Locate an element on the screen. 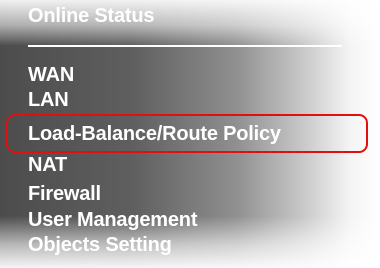 The height and width of the screenshot is (268, 380). menu-item-firewall: Firewall is located at coordinates (64, 194).